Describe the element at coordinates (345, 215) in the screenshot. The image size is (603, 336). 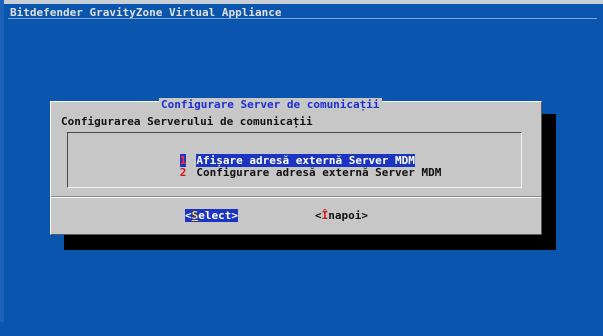
I see `back-label: napoi` at that location.